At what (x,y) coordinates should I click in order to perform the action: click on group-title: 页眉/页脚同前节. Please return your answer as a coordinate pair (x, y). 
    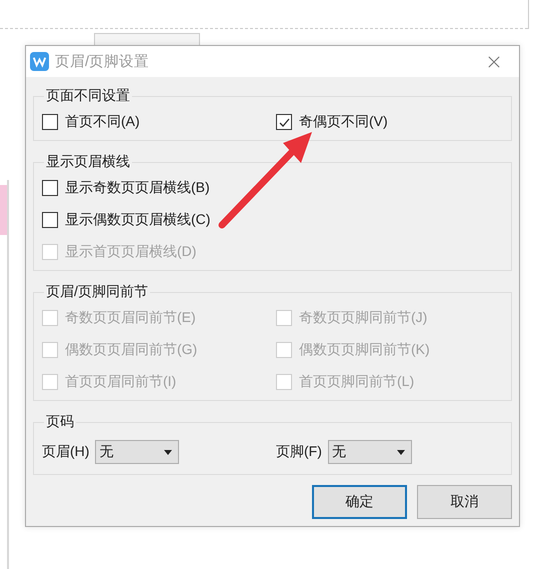
    Looking at the image, I should click on (97, 292).